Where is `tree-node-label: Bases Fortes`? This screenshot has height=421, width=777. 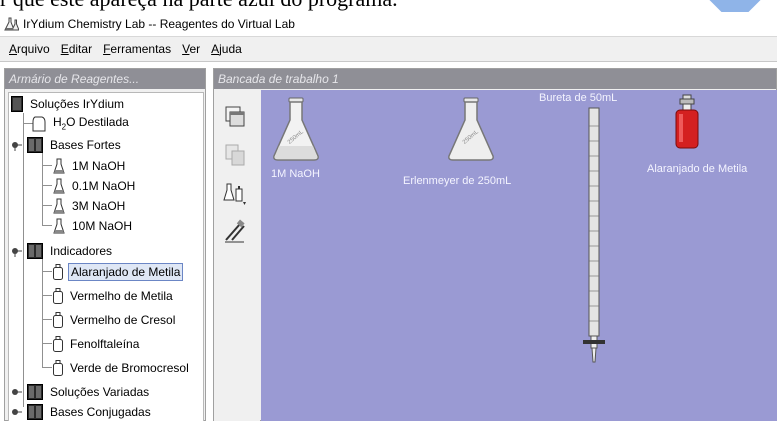
tree-node-label: Bases Fortes is located at coordinates (85, 144).